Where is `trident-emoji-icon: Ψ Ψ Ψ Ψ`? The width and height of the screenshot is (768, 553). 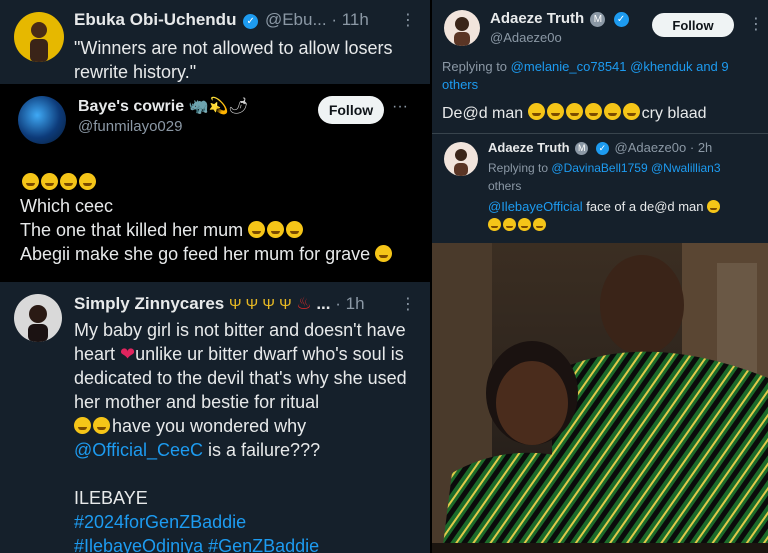 trident-emoji-icon: Ψ Ψ Ψ Ψ is located at coordinates (260, 304).